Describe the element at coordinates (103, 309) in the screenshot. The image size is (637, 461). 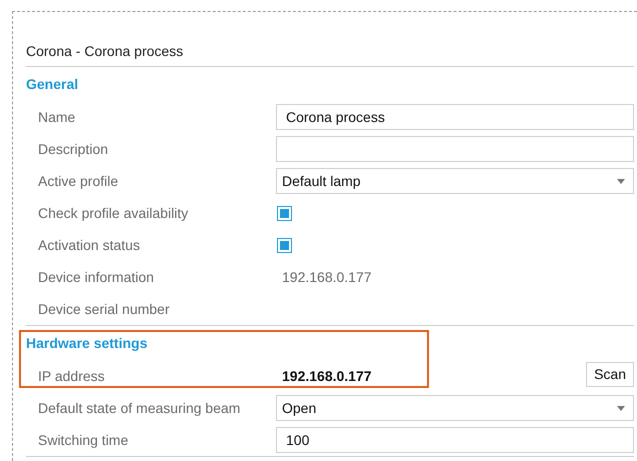
I see `field-label: Device serial number` at that location.